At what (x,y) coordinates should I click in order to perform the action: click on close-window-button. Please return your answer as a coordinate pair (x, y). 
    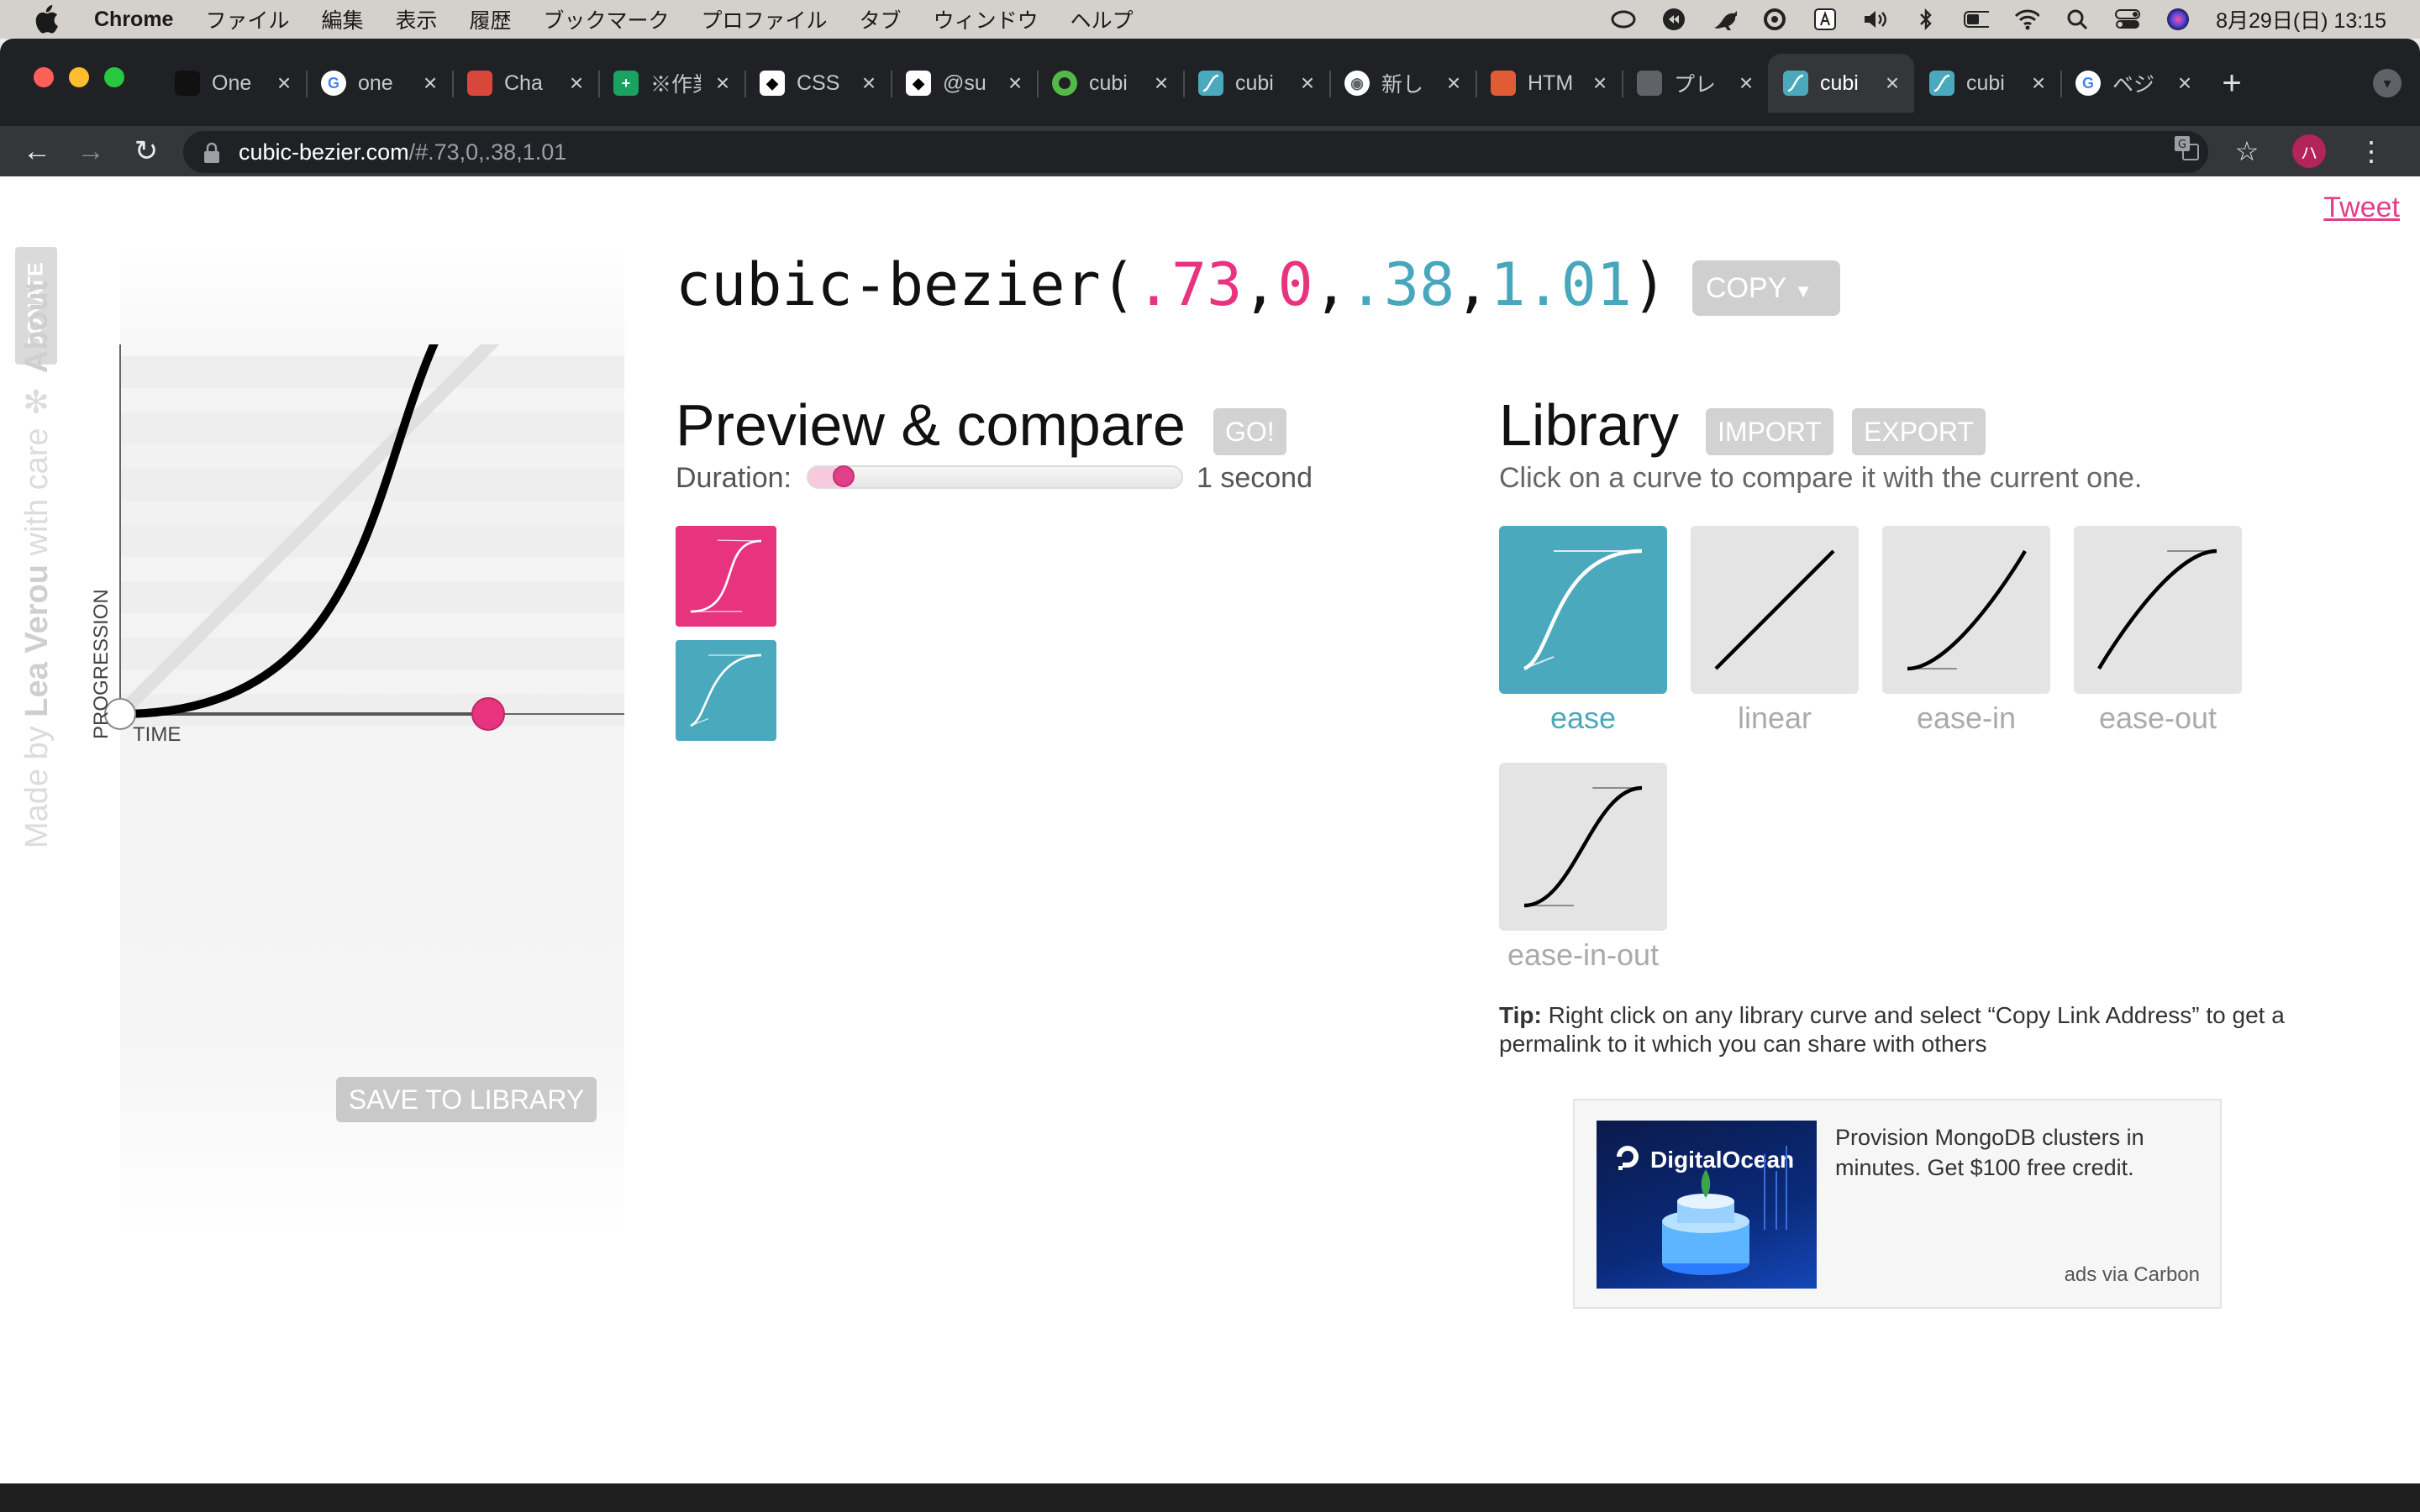
    Looking at the image, I should click on (44, 77).